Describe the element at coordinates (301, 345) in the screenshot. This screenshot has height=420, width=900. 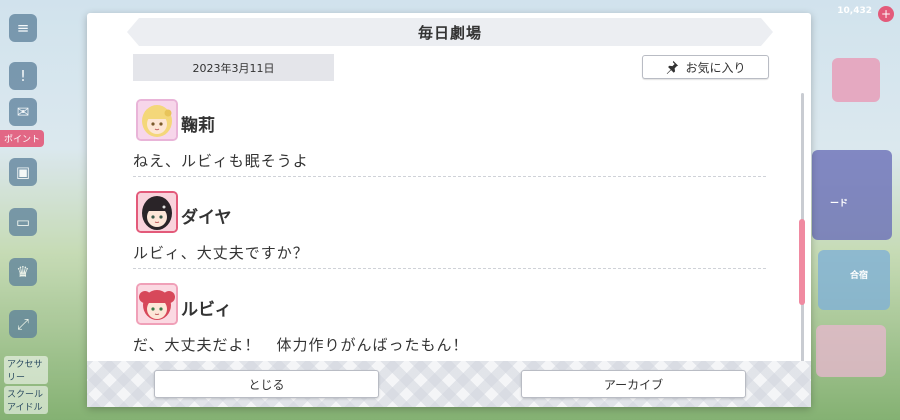
I see `dialogue-text: だ、大丈夫だよ！ 体力作りがんばったもん！` at that location.